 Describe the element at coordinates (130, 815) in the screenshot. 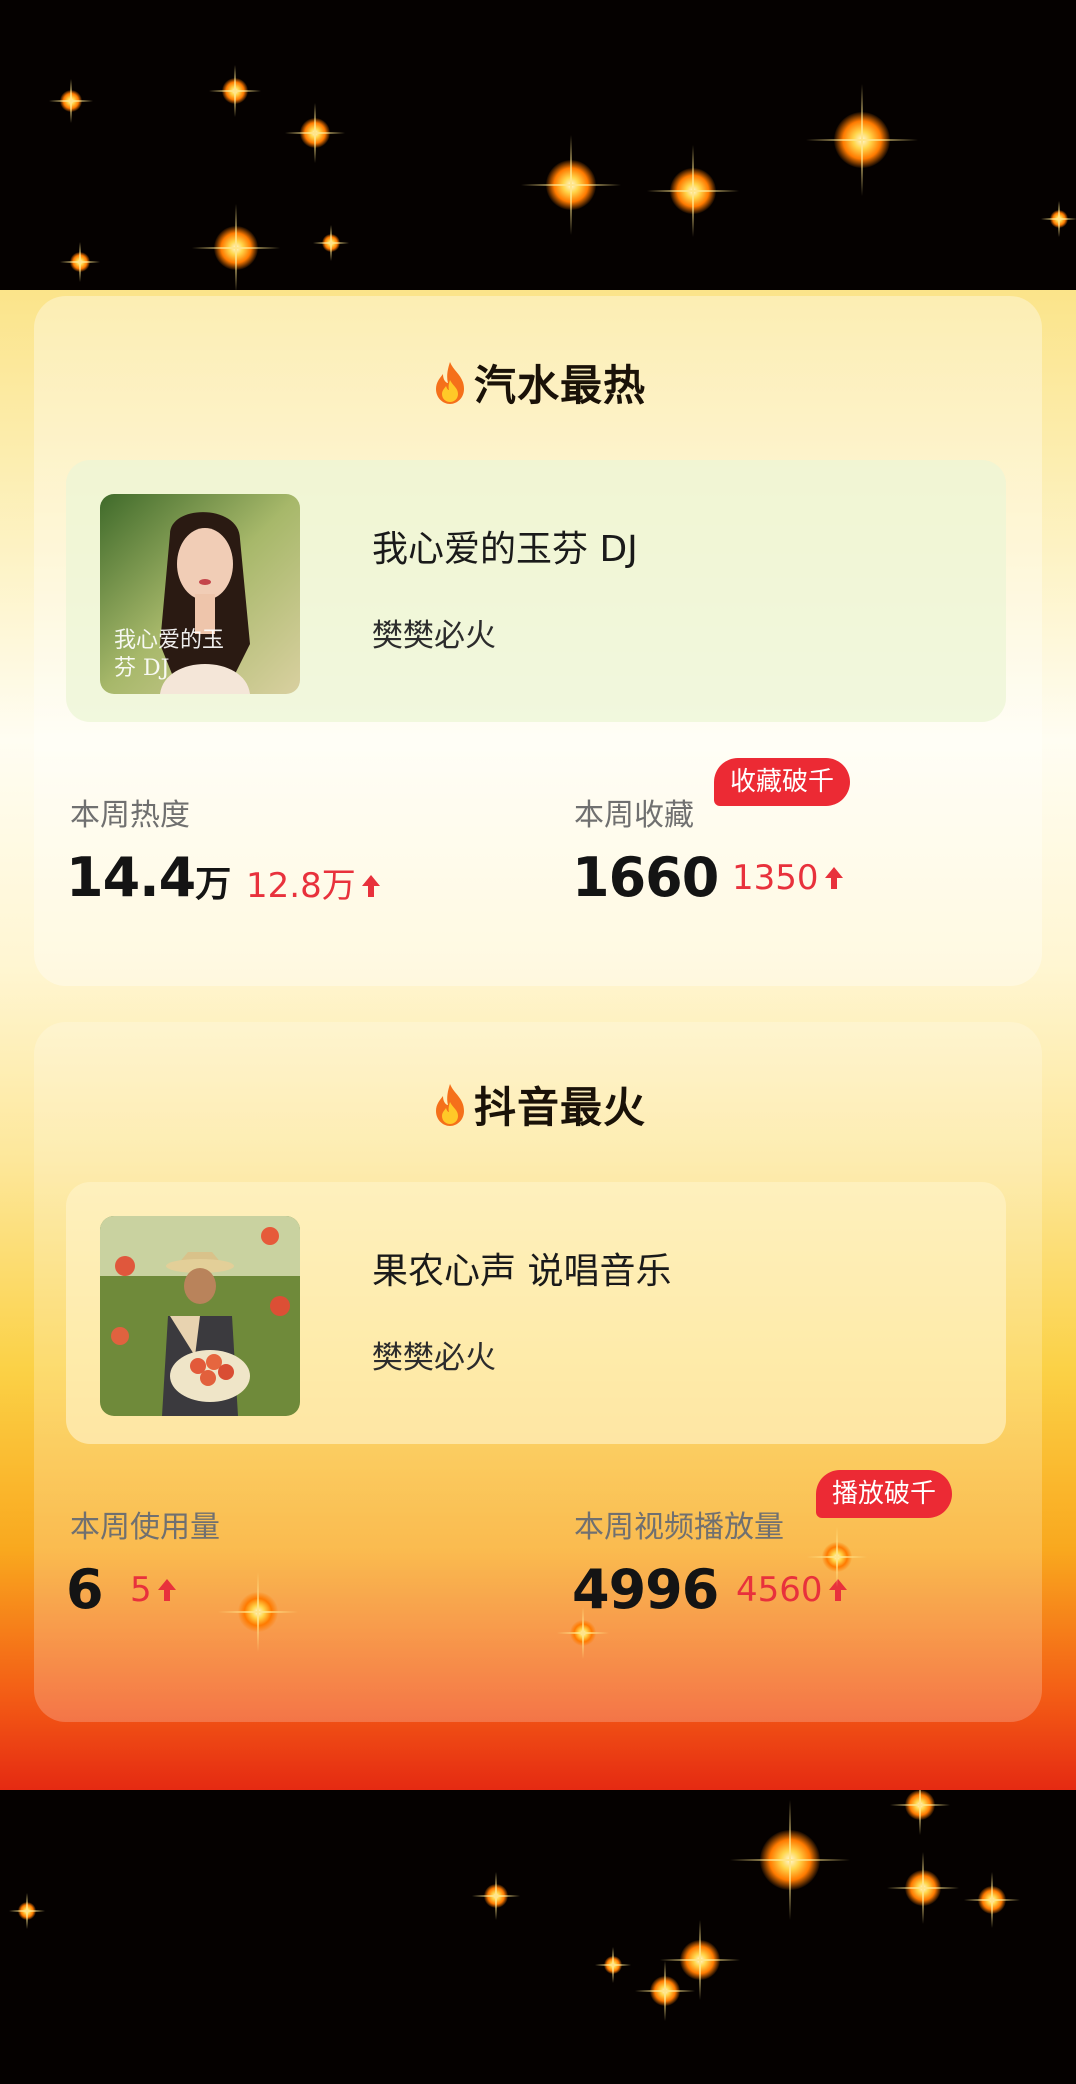

I see `stat-label-weekly-heat: 本周热度` at that location.